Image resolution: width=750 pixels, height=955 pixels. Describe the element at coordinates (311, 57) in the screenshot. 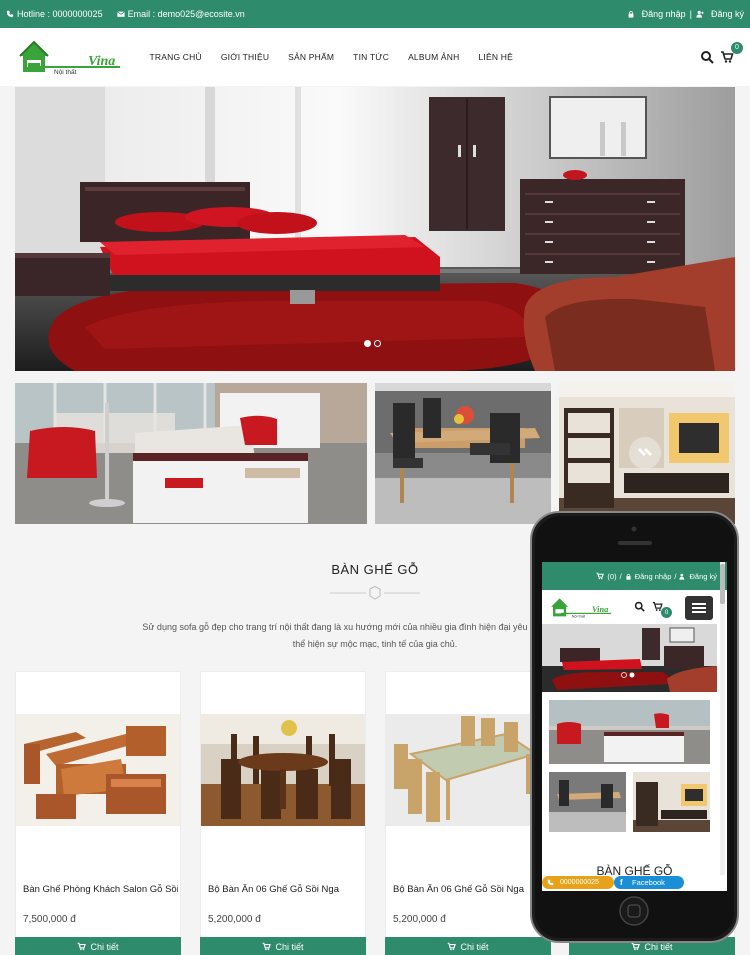

I see `nav-products: SẢN PHẨM` at that location.